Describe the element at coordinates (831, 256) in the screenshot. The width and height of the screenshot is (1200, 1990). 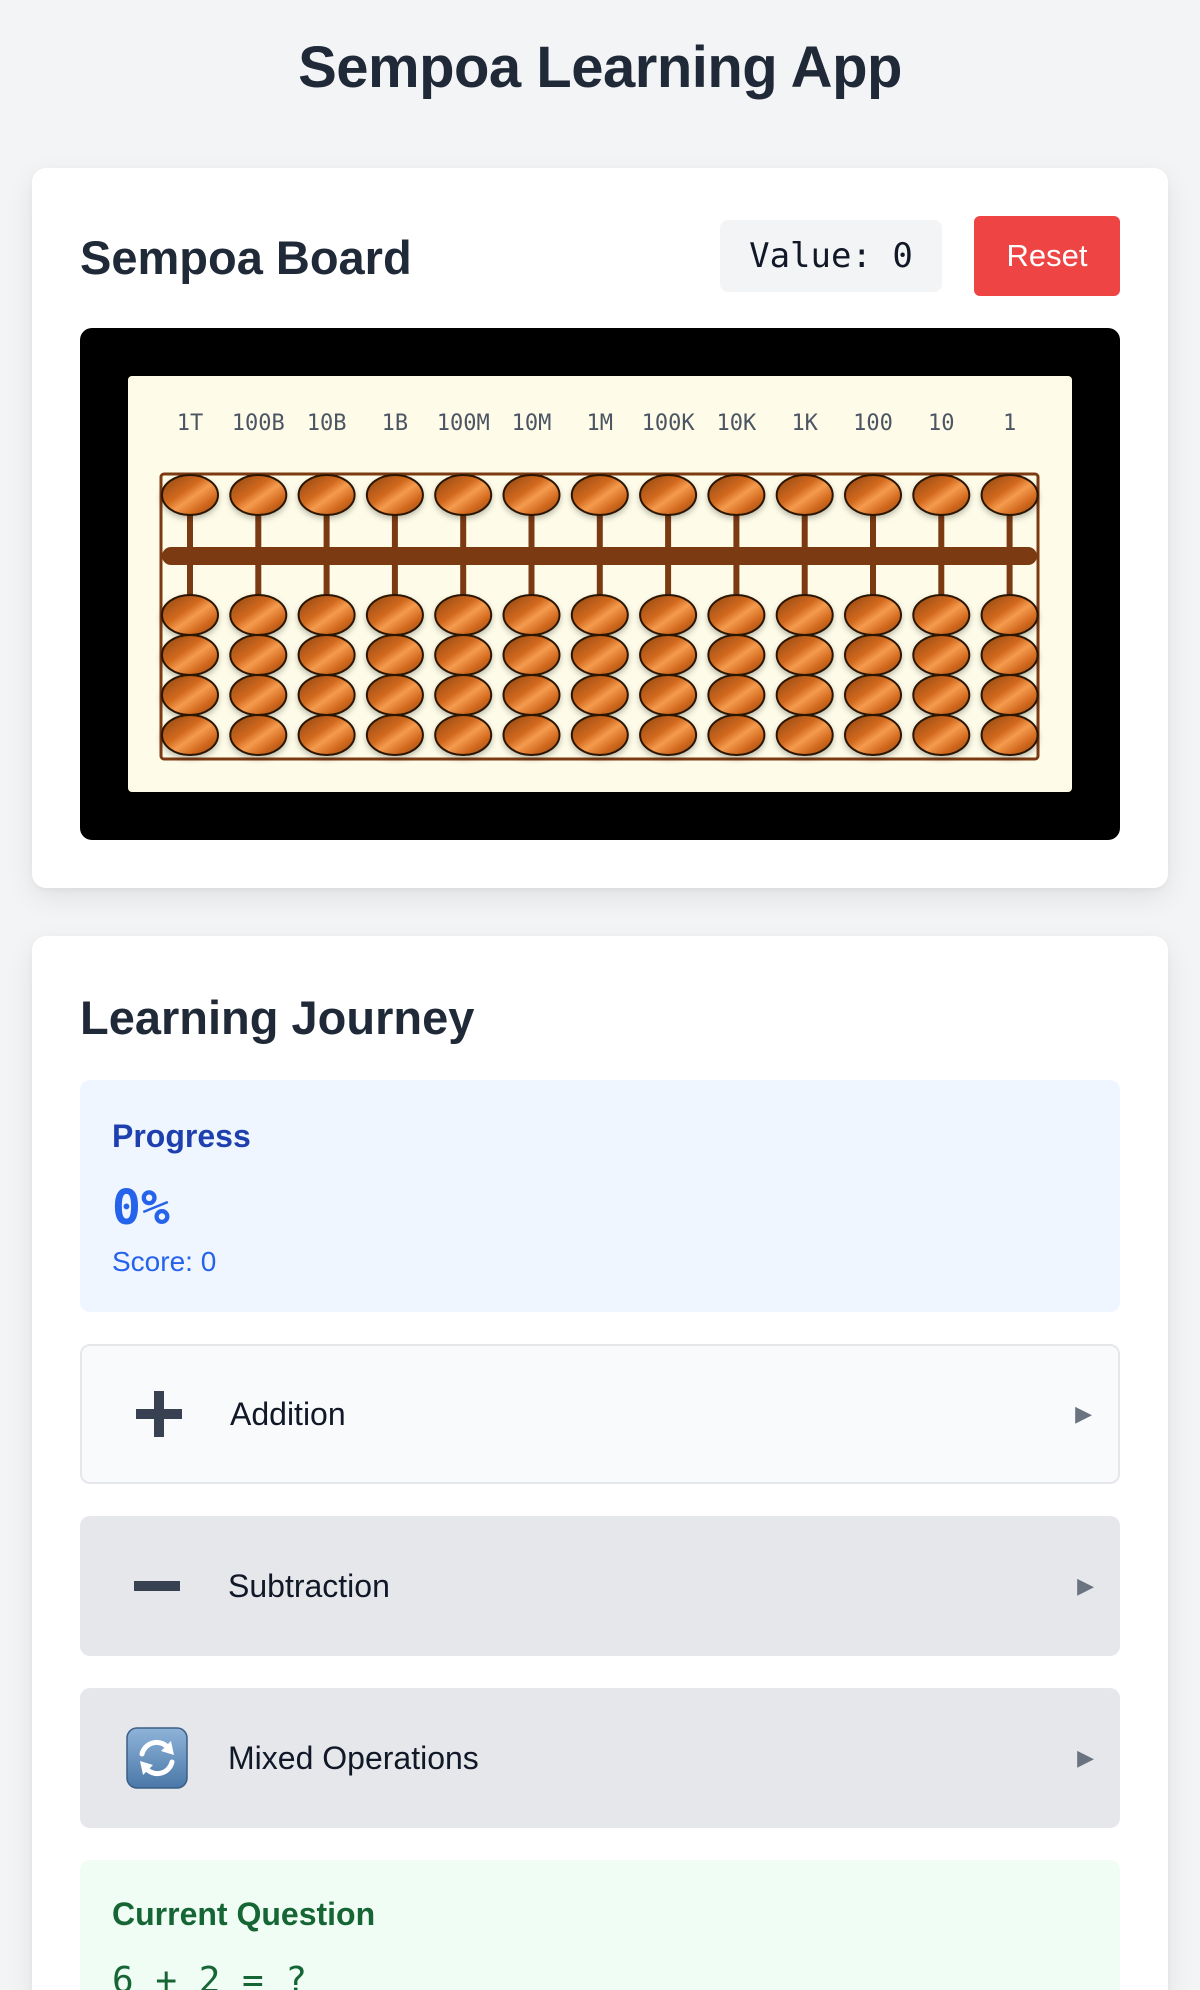
I see `value-display: Value: 0` at that location.